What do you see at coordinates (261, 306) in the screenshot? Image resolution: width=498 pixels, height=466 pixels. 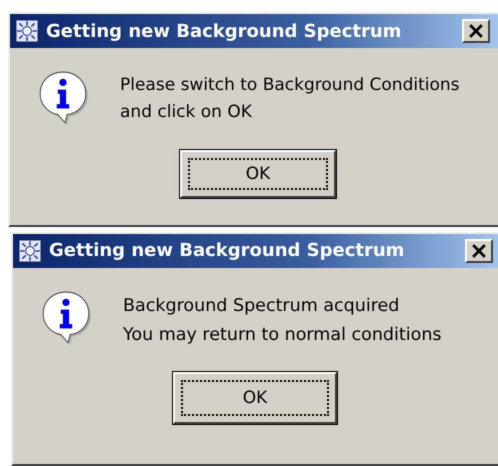 I see `message-text: Background Spectrum acquired` at bounding box center [261, 306].